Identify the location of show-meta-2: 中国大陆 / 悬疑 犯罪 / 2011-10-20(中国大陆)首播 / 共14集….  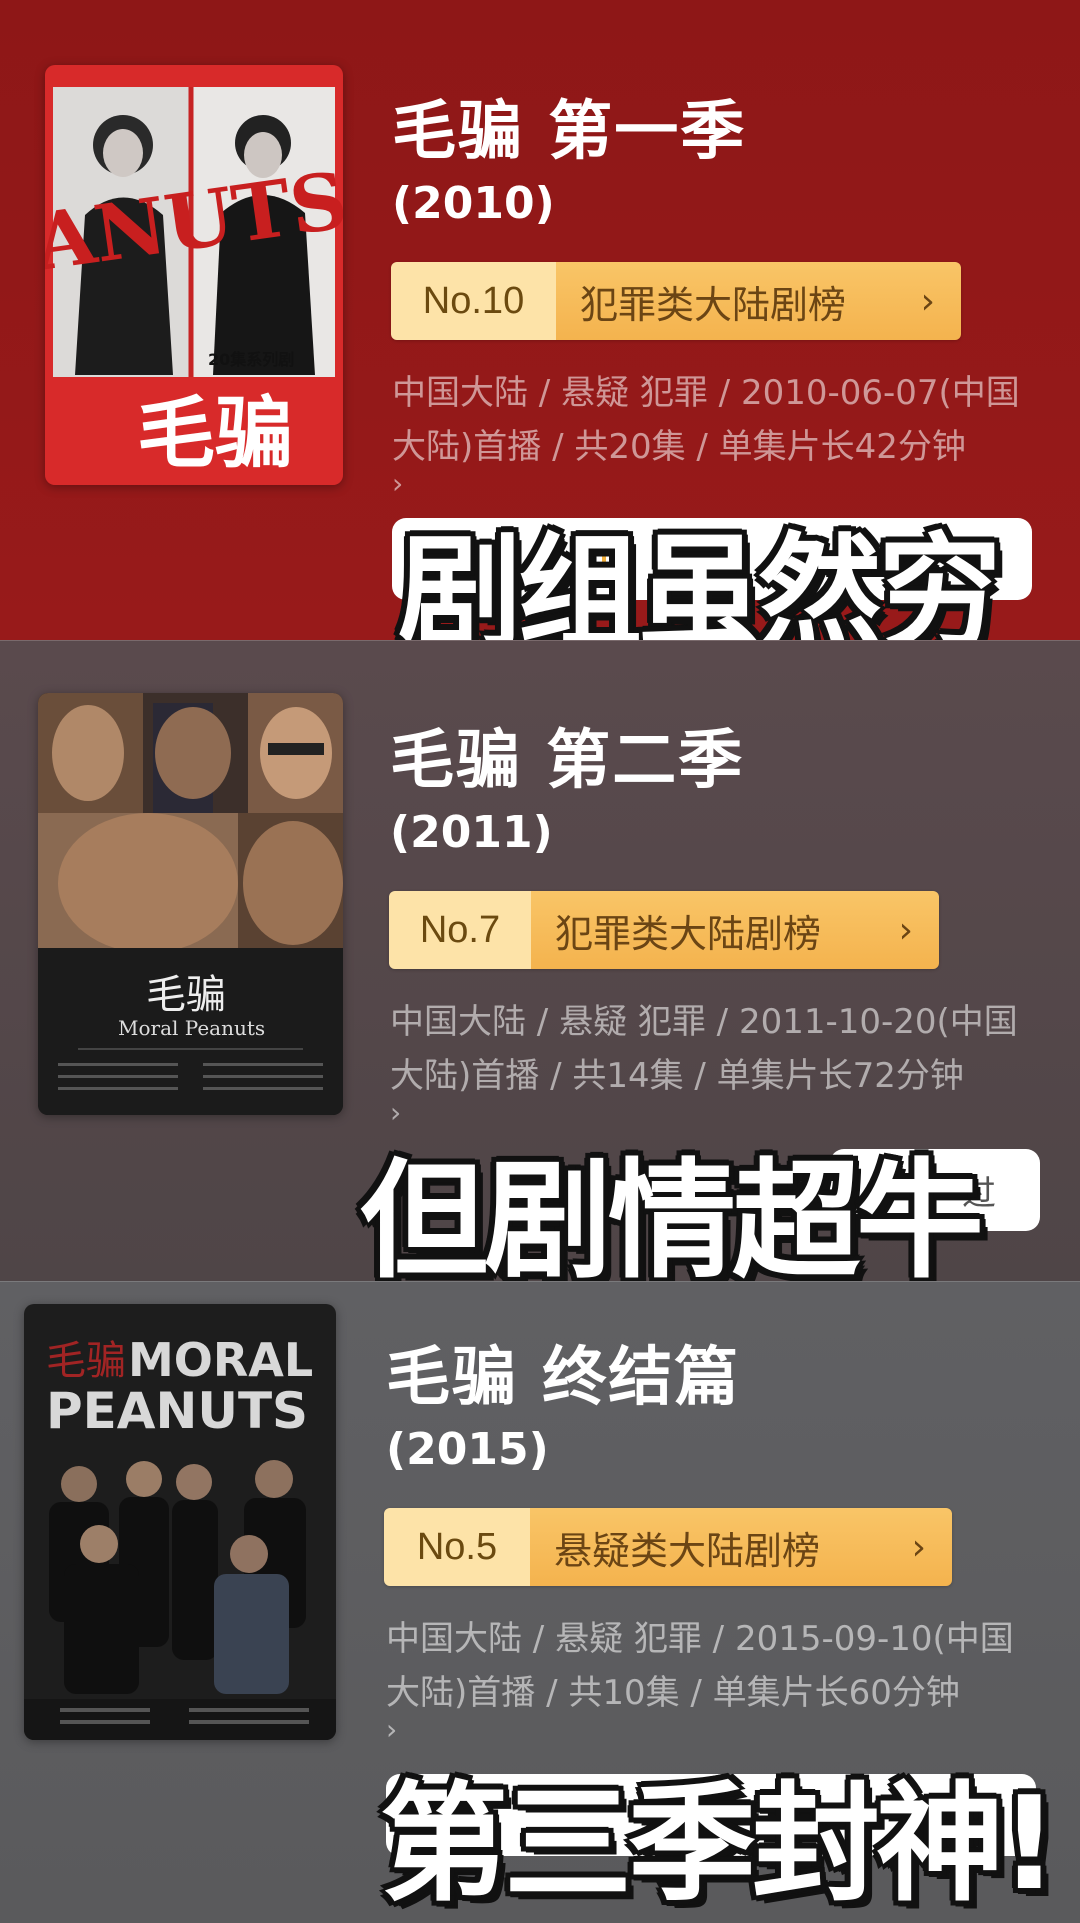
(720, 1061).